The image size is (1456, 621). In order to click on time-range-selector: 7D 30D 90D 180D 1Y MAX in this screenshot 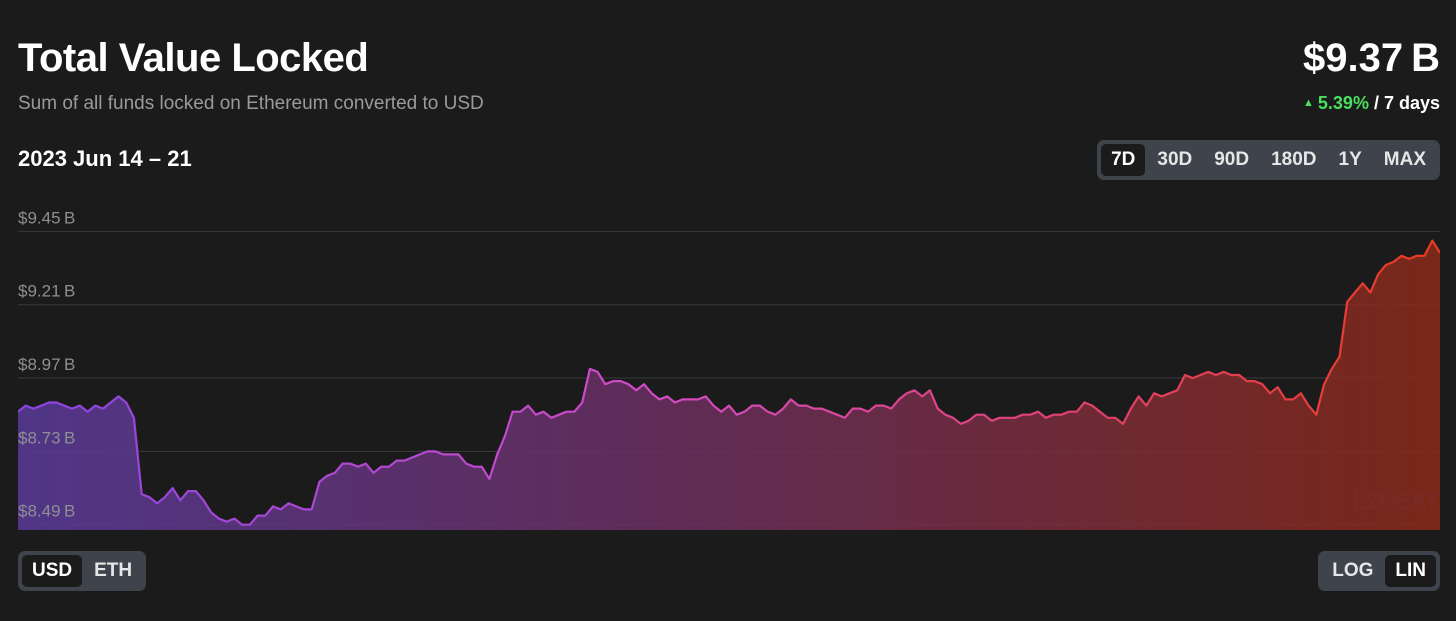, I will do `click(1268, 160)`.